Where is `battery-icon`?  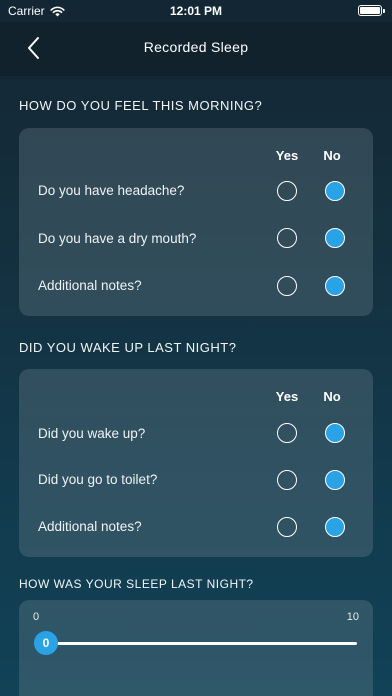 battery-icon is located at coordinates (371, 10).